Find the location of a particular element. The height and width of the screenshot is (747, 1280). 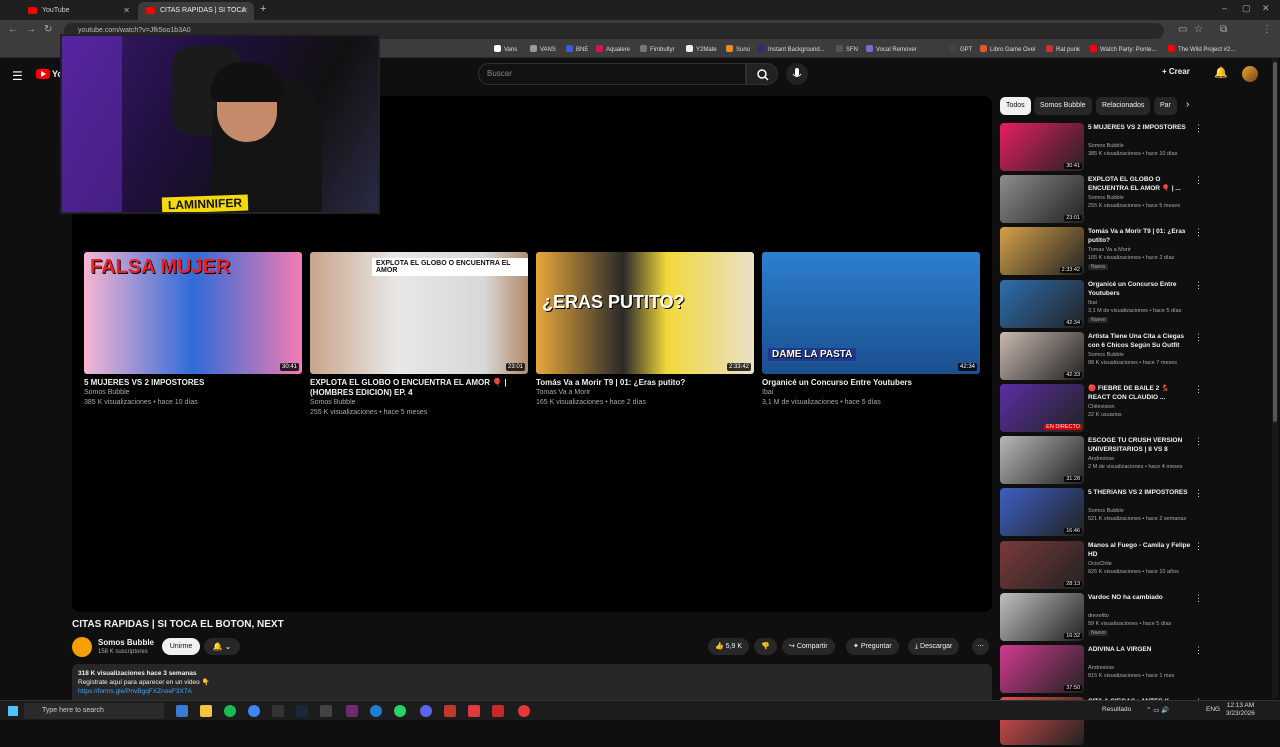

more-actions-button: ⋯ is located at coordinates (980, 646).